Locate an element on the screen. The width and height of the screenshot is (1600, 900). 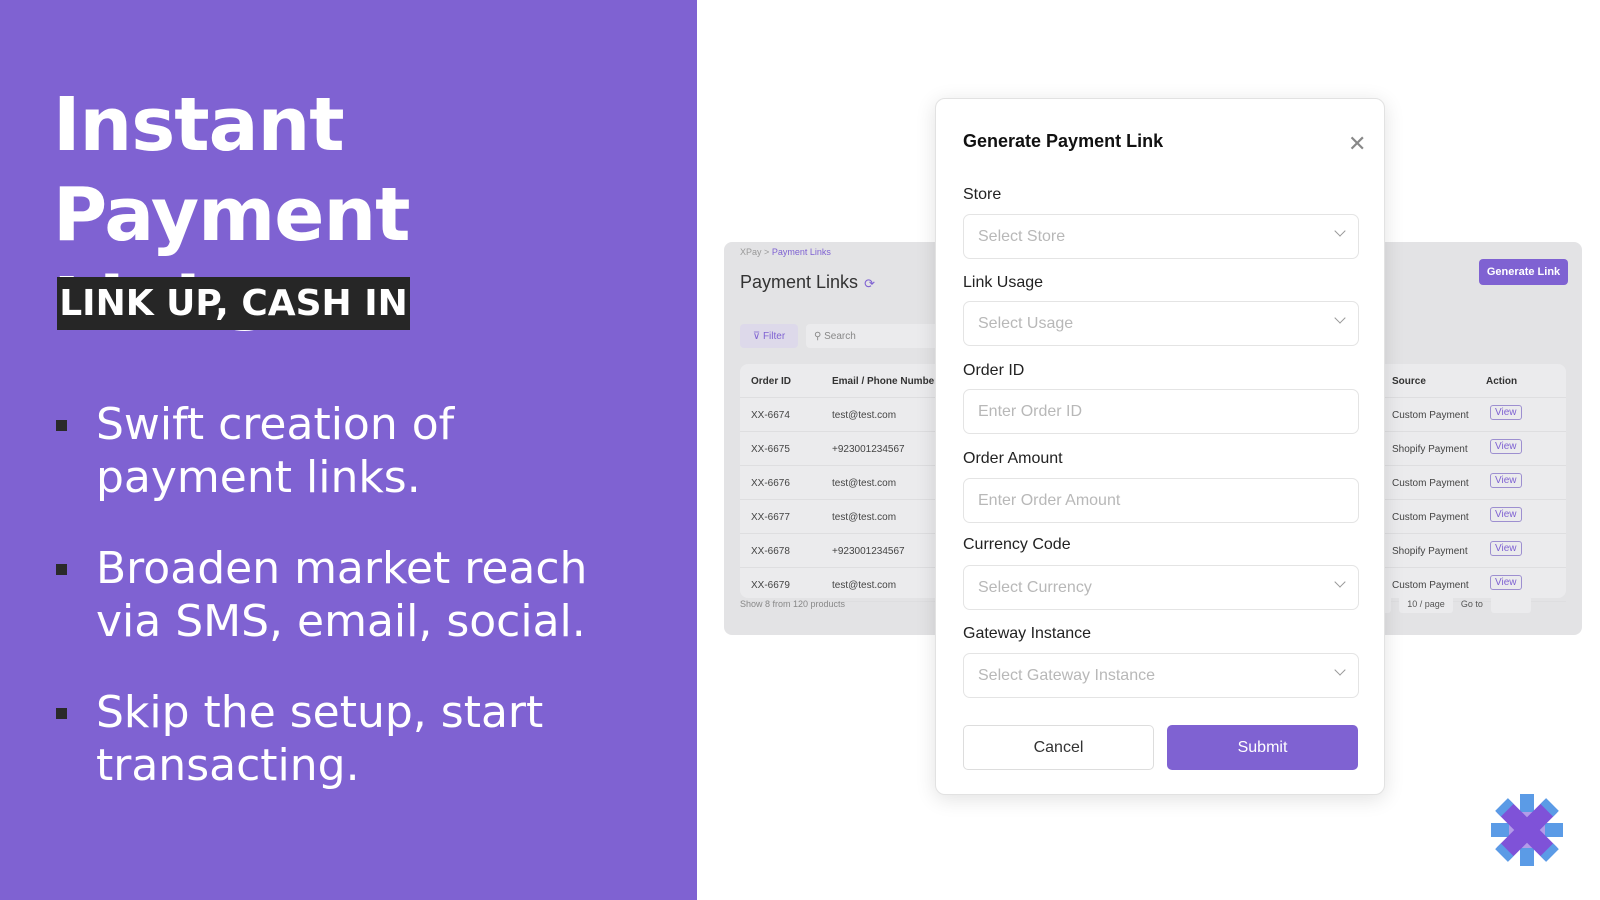
feature-item: Skip the setup, start transacting. is located at coordinates (366, 739).